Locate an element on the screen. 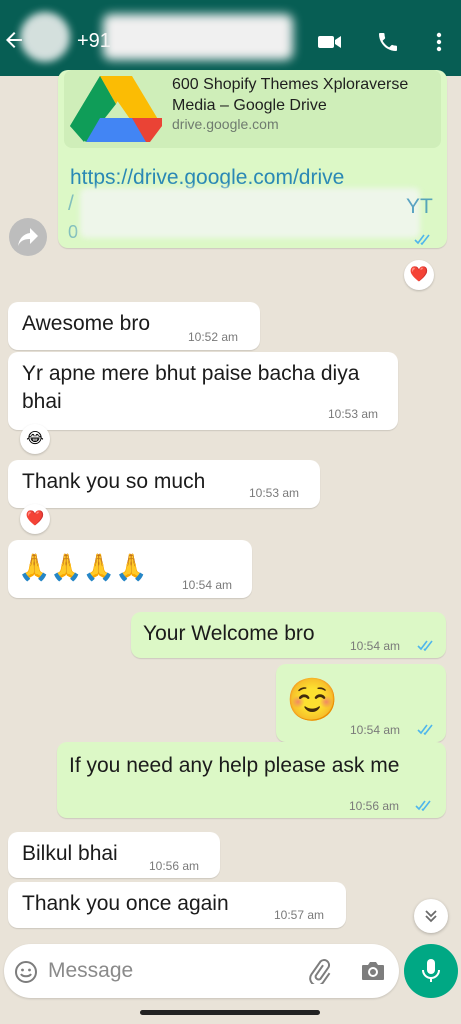  mic-icon is located at coordinates (431, 970).